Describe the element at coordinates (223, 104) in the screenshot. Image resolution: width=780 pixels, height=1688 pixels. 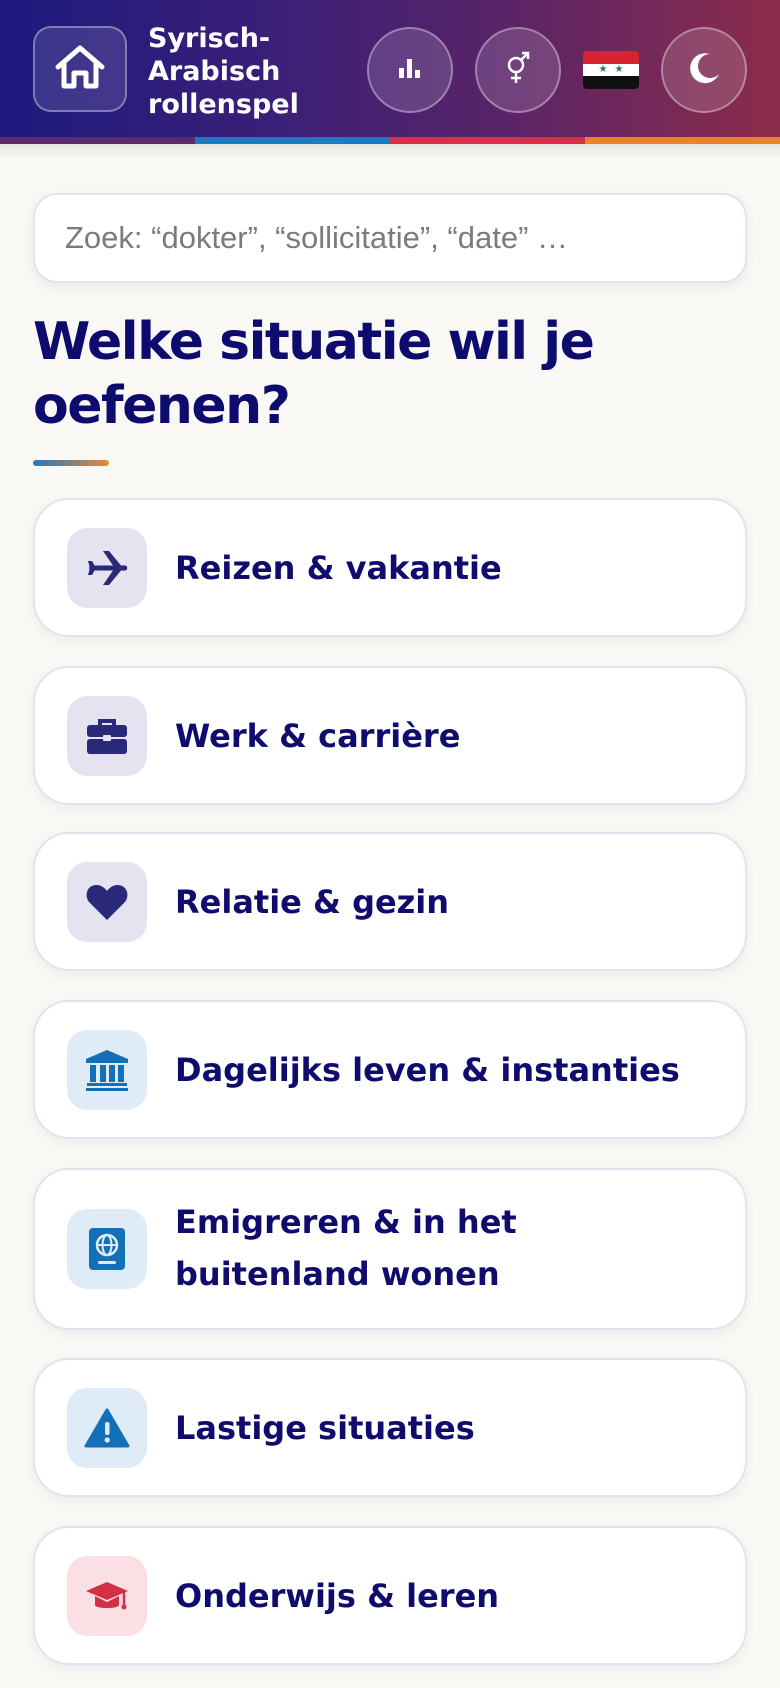
I see `app-title-line: rollenspel` at that location.